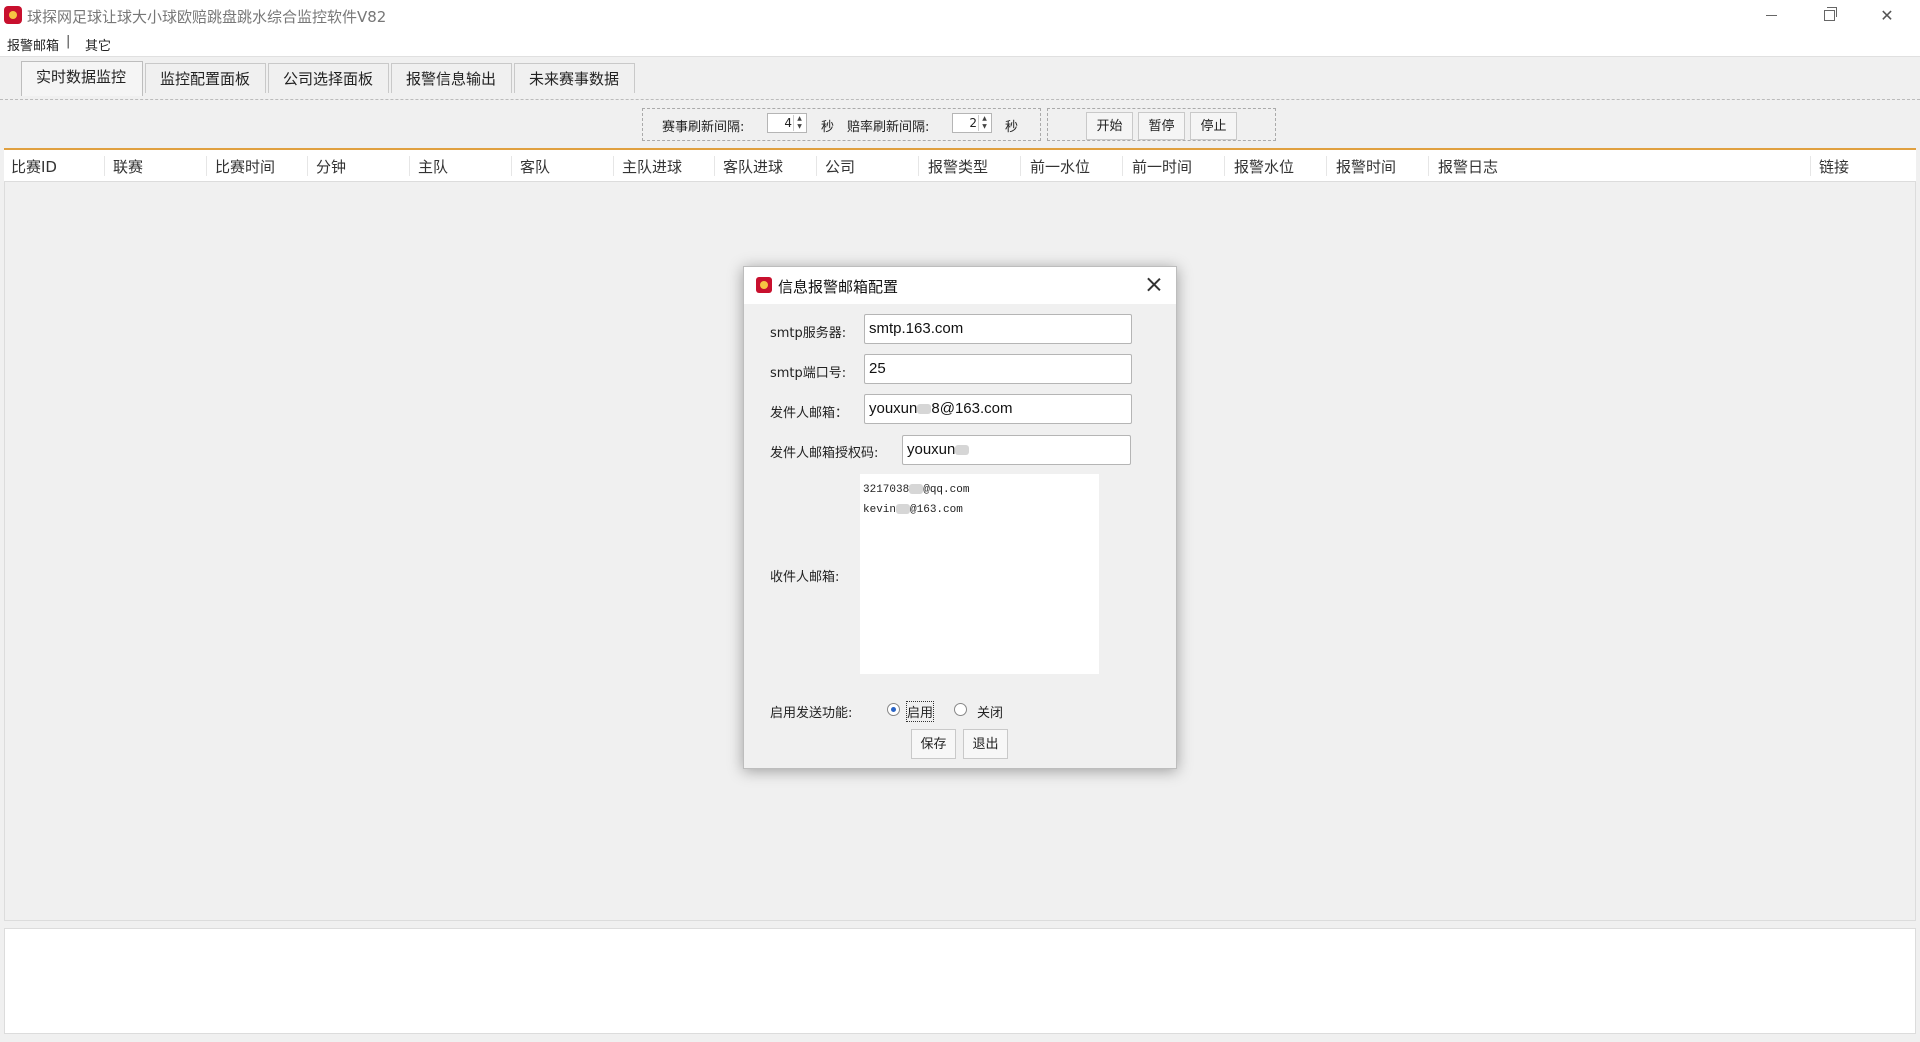 This screenshot has height=1042, width=1920. Describe the element at coordinates (1016, 450) in the screenshot. I see `auth-code-input: youxun` at that location.